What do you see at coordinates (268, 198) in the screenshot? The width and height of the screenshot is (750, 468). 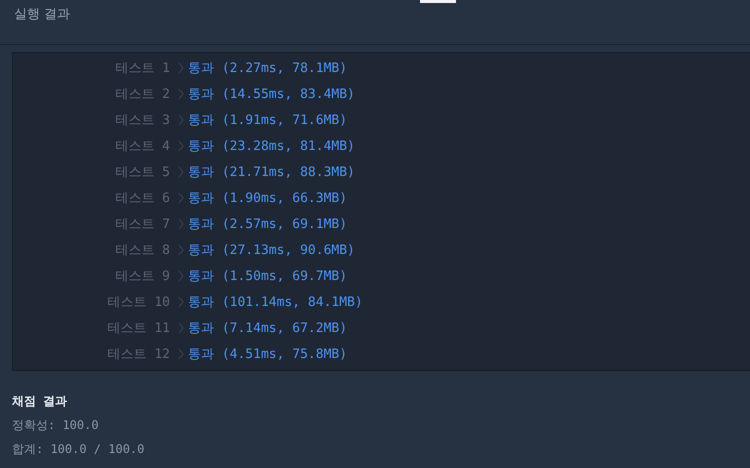 I see `test-result: 통과 (1.90ms, 66.3MB)` at bounding box center [268, 198].